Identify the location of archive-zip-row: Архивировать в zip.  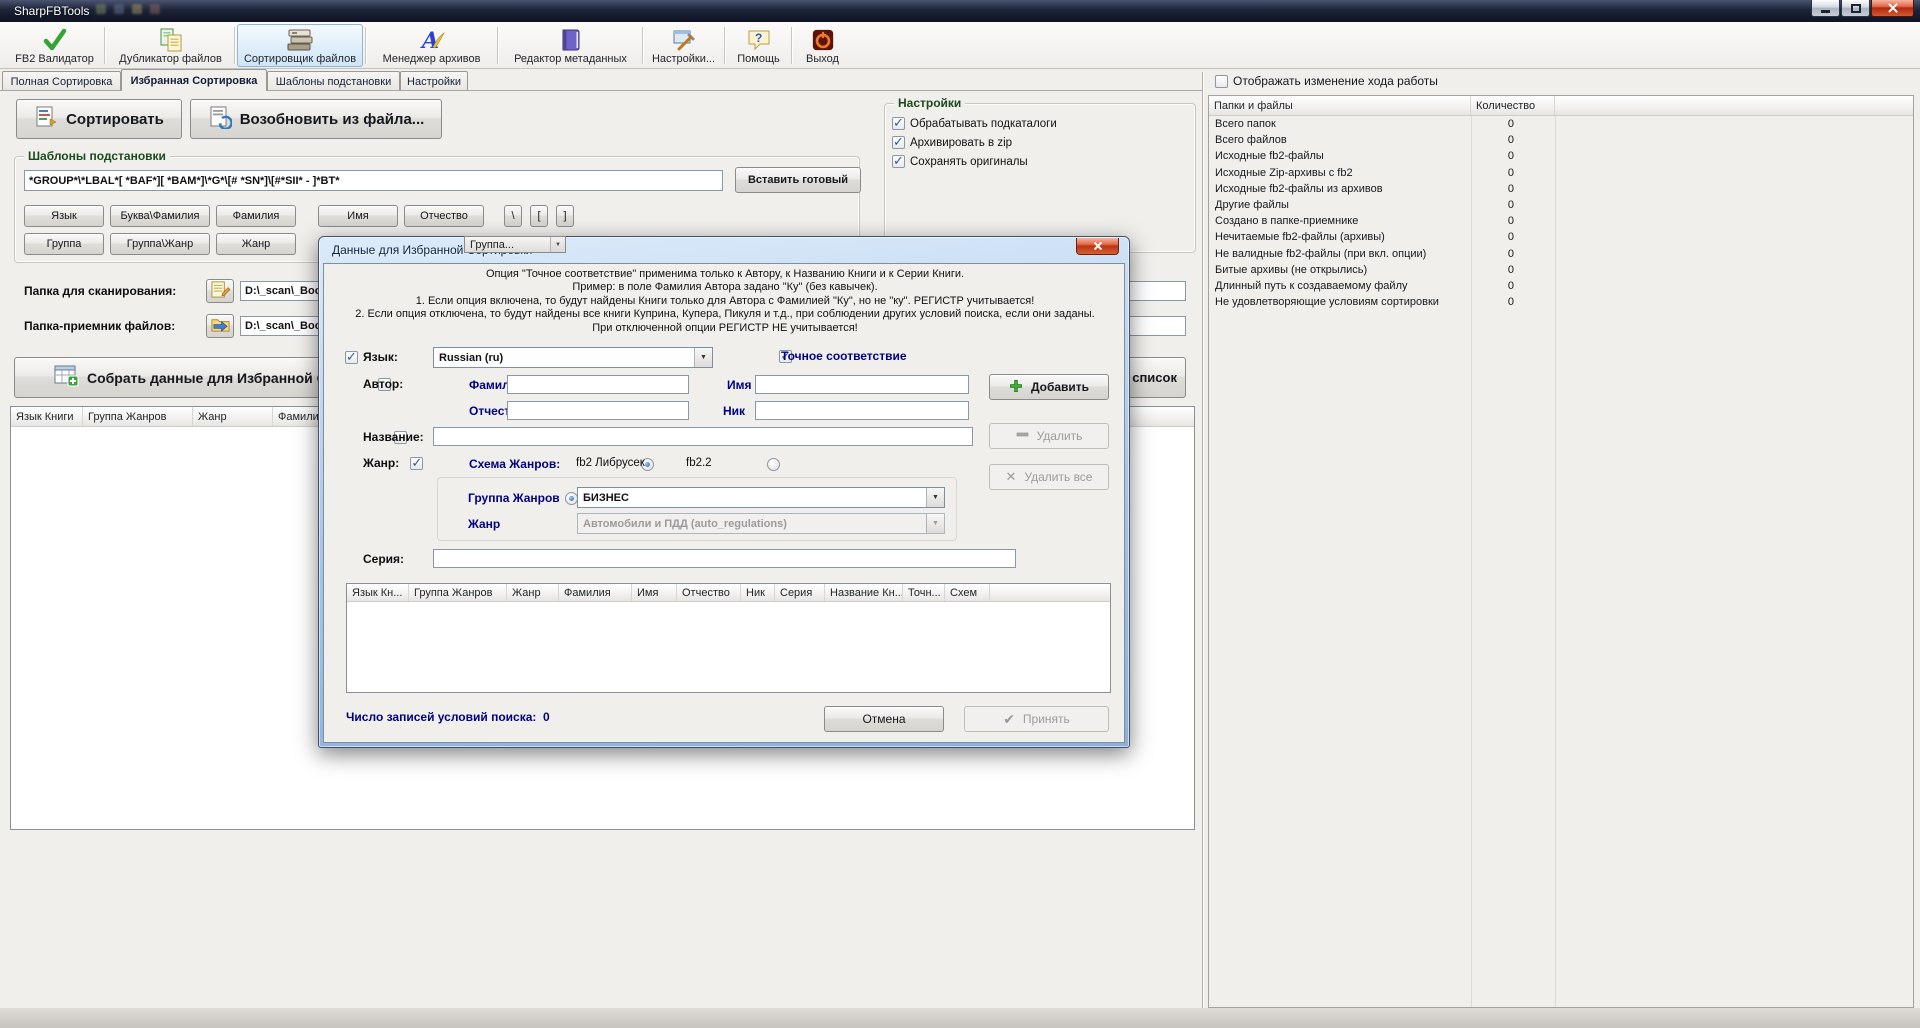
(952, 142).